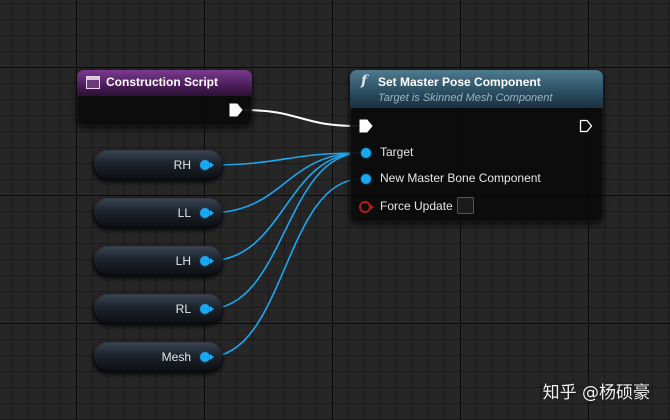 The height and width of the screenshot is (420, 670). What do you see at coordinates (158, 309) in the screenshot?
I see `variable-node-rl: RL` at bounding box center [158, 309].